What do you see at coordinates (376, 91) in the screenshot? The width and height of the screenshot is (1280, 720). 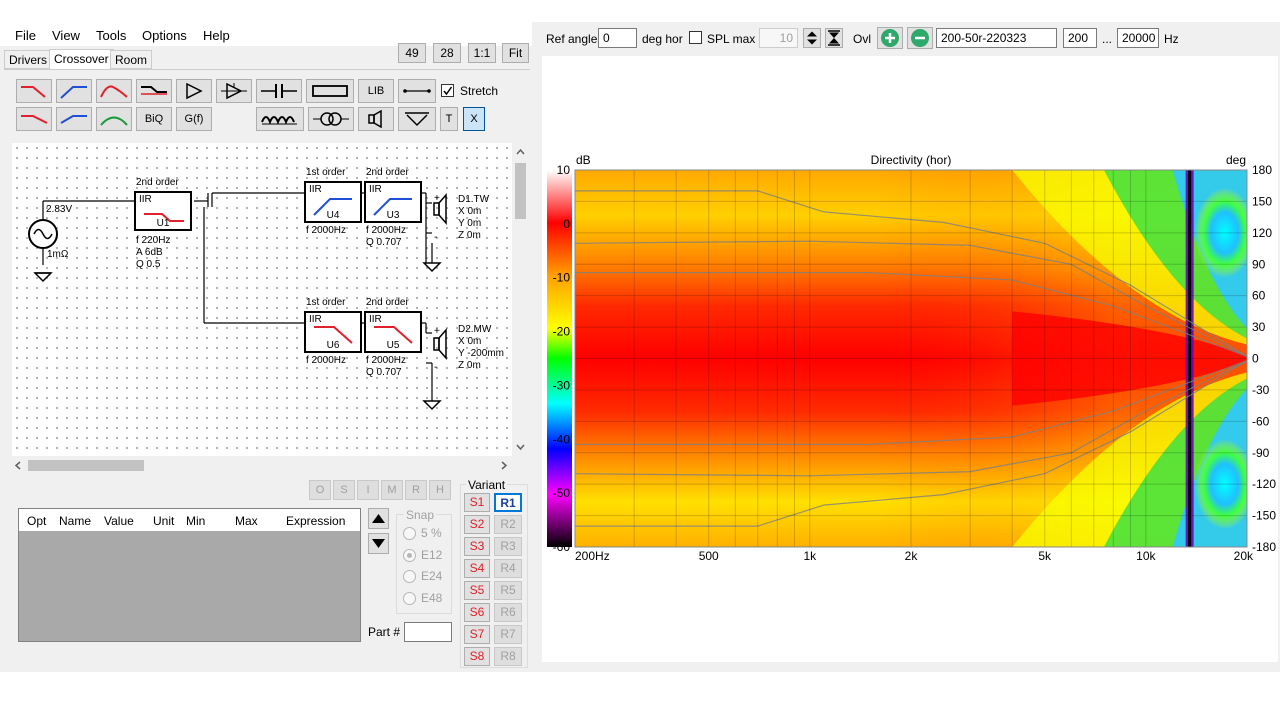 I see `library-button: LIB` at bounding box center [376, 91].